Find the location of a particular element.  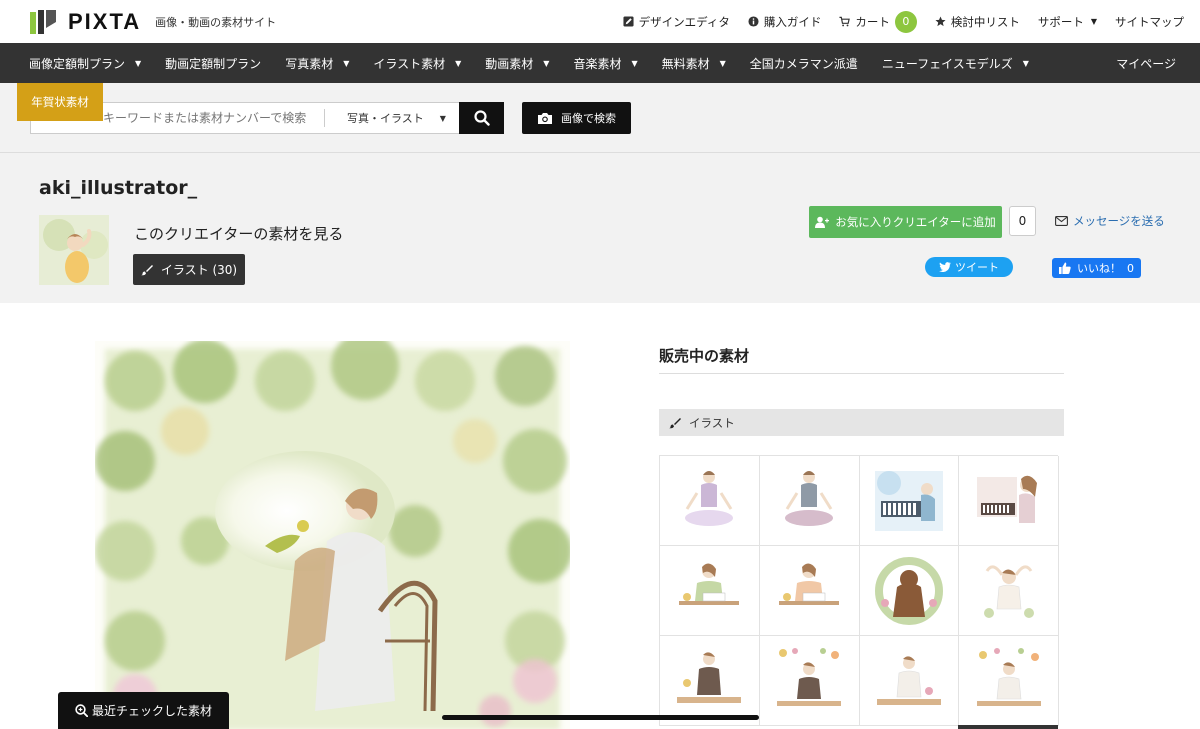

nav-item-image-subscription: 画像定額制プラン ▼ is located at coordinates (85, 63).